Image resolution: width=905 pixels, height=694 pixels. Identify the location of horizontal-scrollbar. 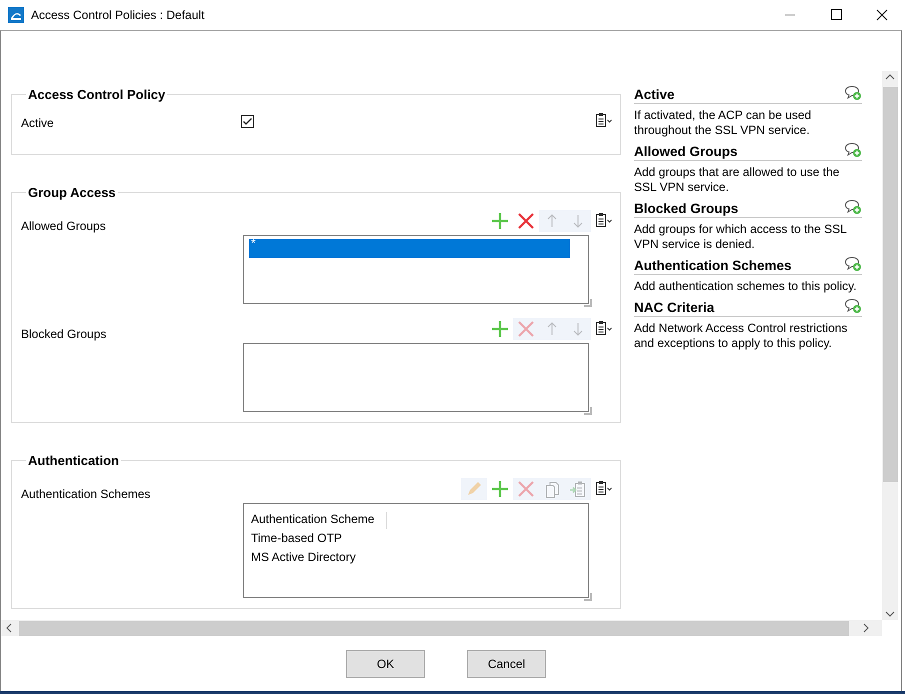
(441, 628).